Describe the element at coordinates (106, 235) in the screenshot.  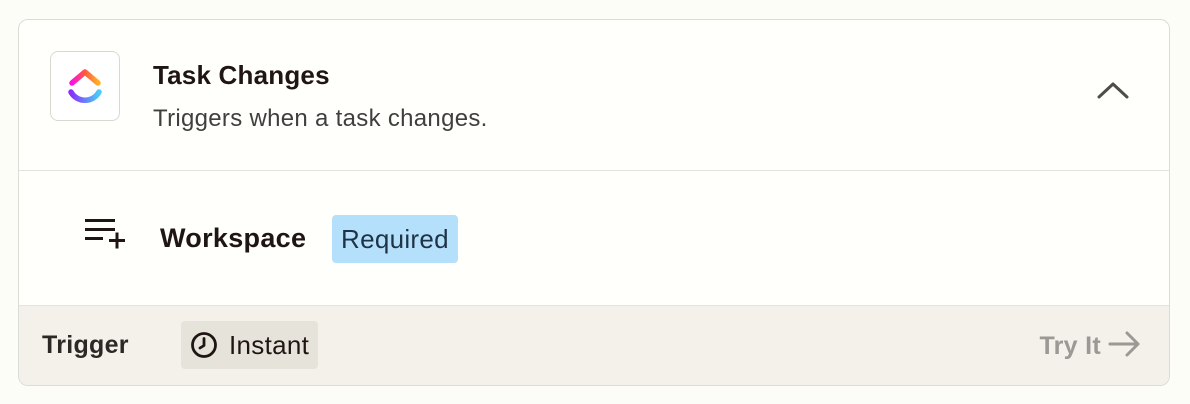
I see `list-add-icon` at that location.